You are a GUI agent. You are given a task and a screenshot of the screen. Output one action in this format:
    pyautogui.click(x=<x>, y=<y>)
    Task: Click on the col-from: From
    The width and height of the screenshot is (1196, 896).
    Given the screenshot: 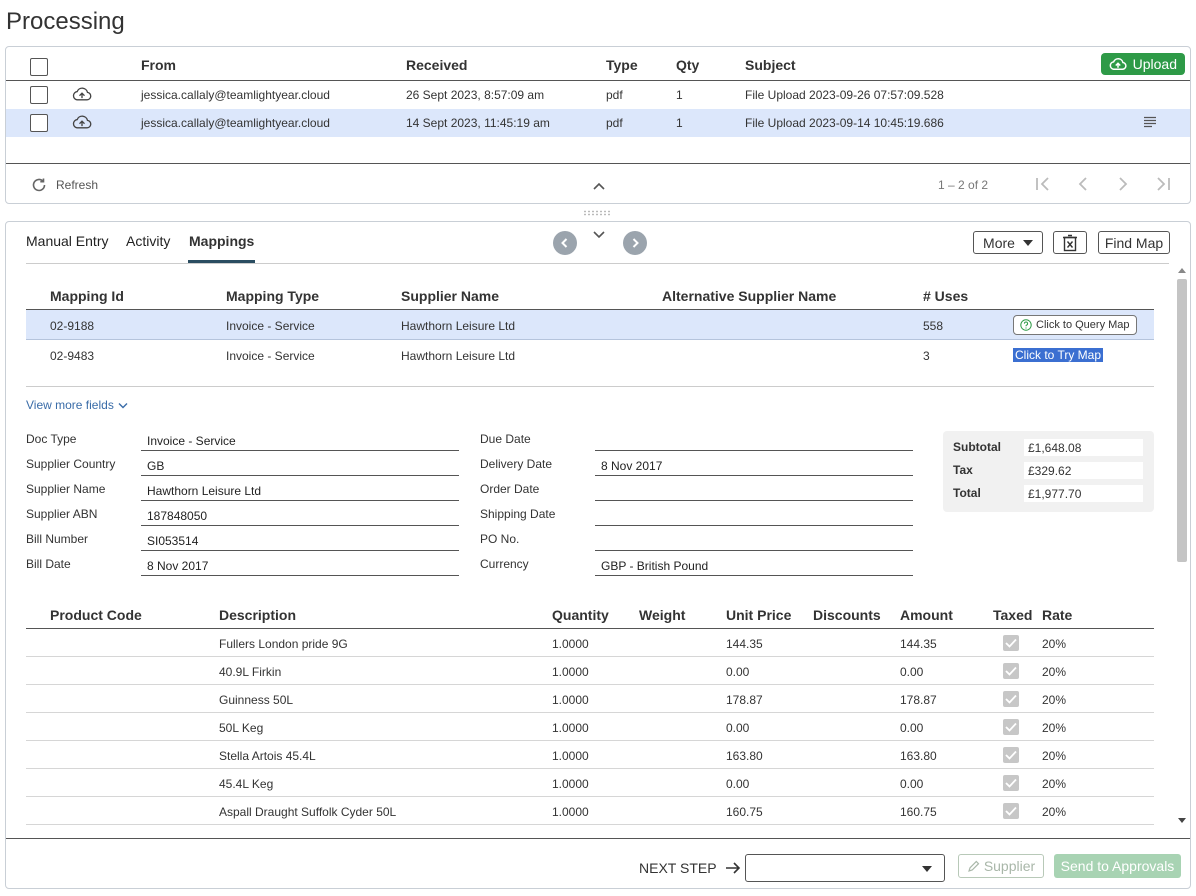 What is the action you would take?
    pyautogui.click(x=158, y=65)
    